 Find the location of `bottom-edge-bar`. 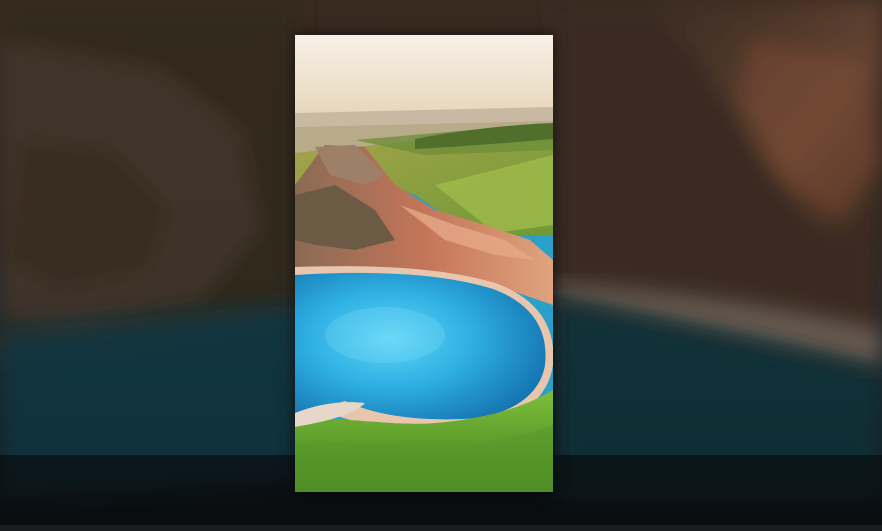

bottom-edge-bar is located at coordinates (441, 528).